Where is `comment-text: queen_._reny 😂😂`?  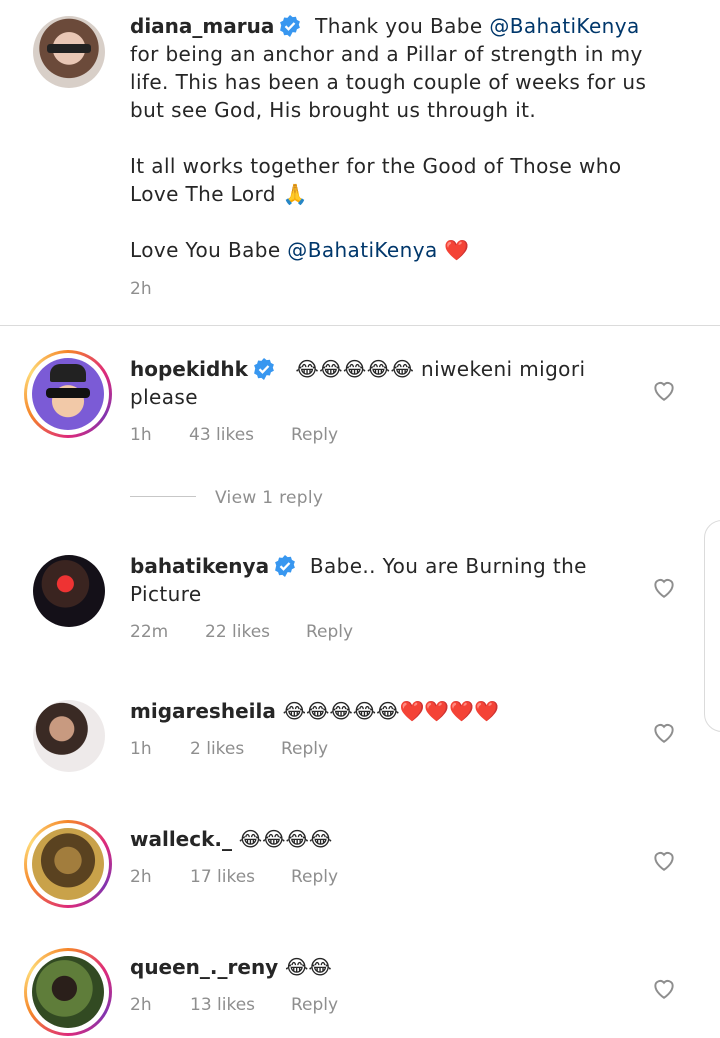
comment-text: queen_._reny 😂😂 is located at coordinates (390, 967).